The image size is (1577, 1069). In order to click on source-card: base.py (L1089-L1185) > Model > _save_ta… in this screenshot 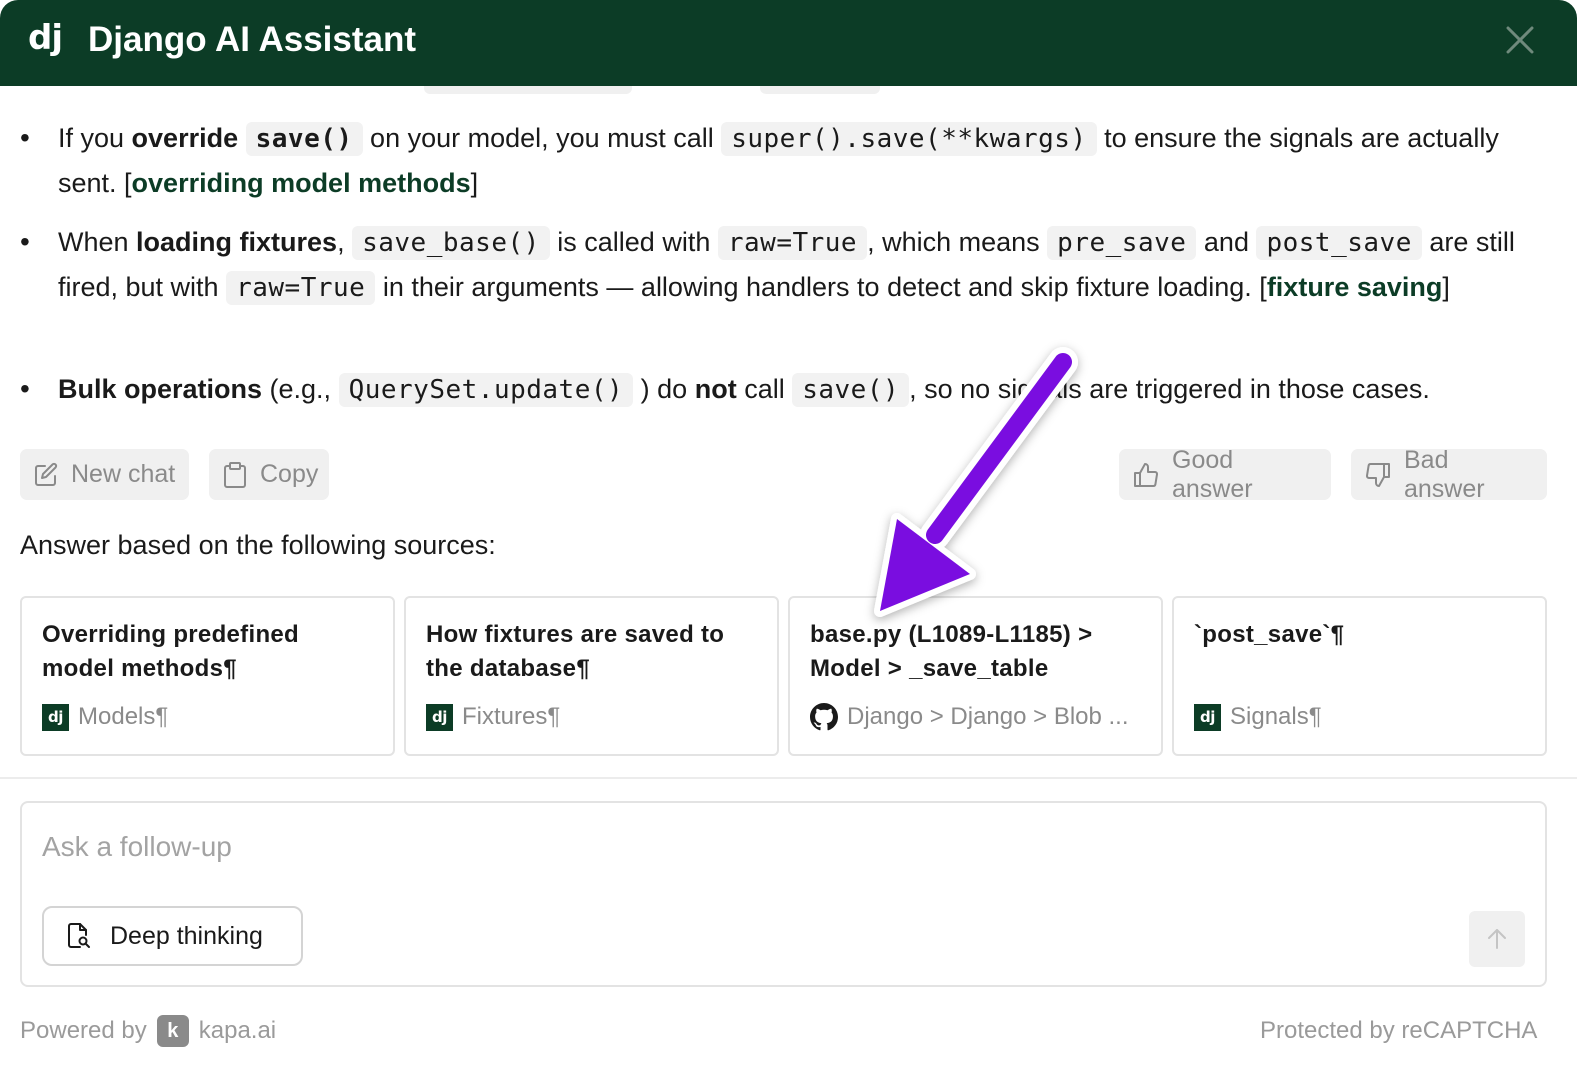, I will do `click(975, 676)`.